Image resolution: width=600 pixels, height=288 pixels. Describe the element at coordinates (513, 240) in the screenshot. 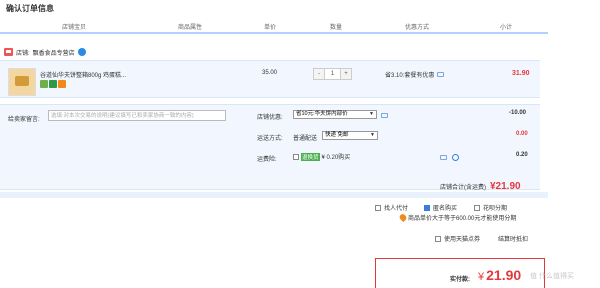

I see `settle-by-text: 结算时抵扣` at that location.